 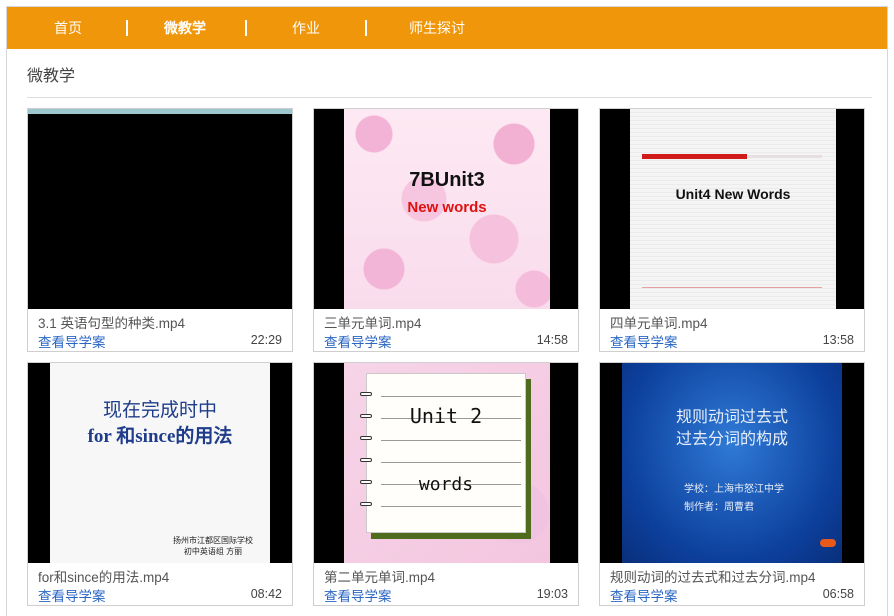 I want to click on slide-subtitle: New words, so click(x=447, y=207).